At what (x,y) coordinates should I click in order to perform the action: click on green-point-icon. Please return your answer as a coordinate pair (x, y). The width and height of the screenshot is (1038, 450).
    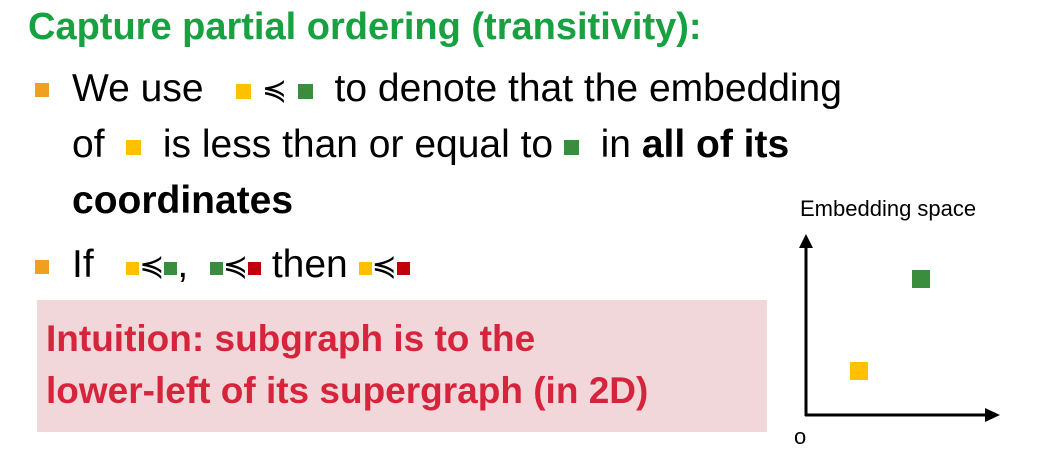
    Looking at the image, I should click on (921, 279).